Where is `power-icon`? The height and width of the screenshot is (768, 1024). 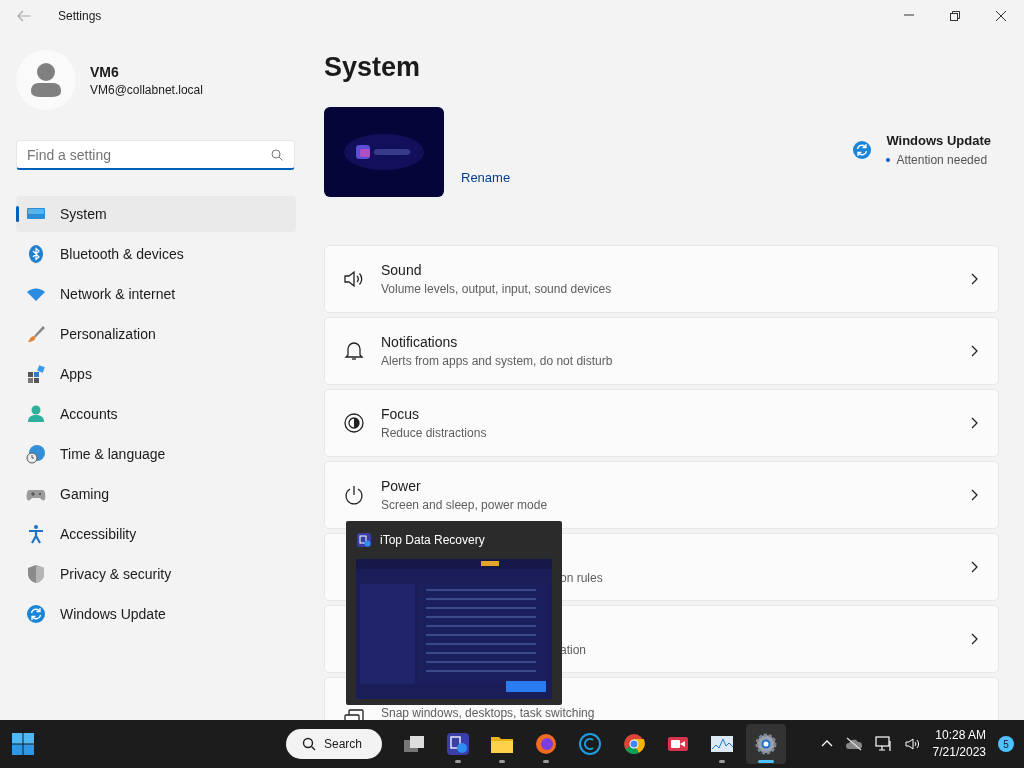 power-icon is located at coordinates (354, 495).